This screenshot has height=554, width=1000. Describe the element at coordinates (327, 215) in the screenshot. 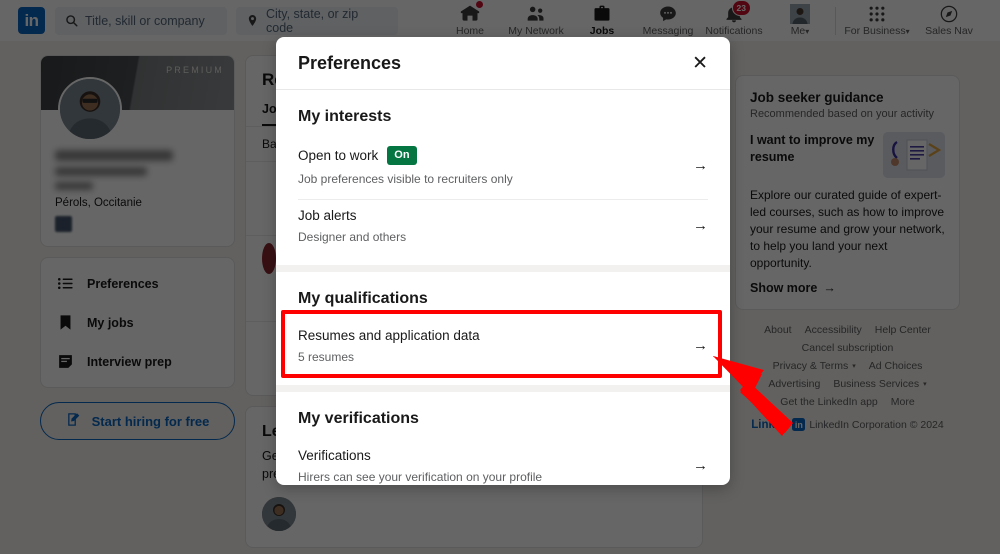

I see `pref-title-job-alerts: Job alerts` at that location.